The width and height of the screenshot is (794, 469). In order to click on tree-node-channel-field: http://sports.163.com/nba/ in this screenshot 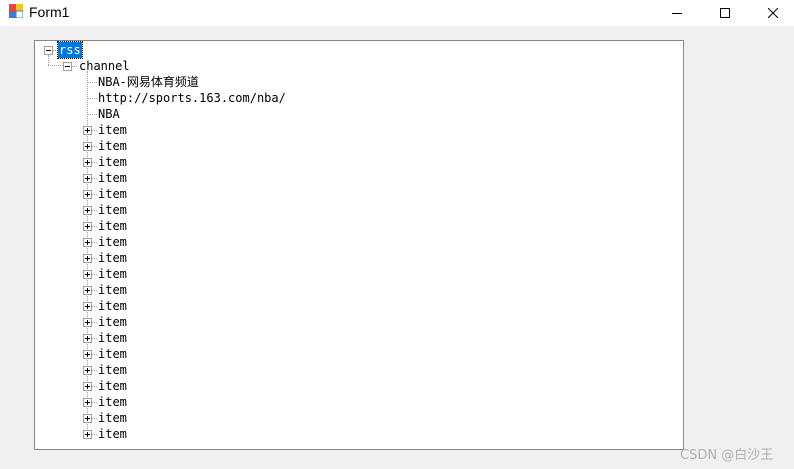, I will do `click(235, 98)`.